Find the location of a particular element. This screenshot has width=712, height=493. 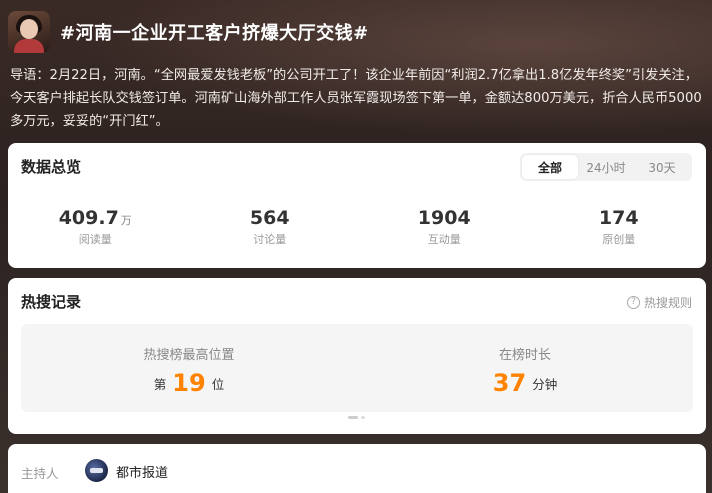

stat-discussions: 564 讨论量 is located at coordinates (270, 227).